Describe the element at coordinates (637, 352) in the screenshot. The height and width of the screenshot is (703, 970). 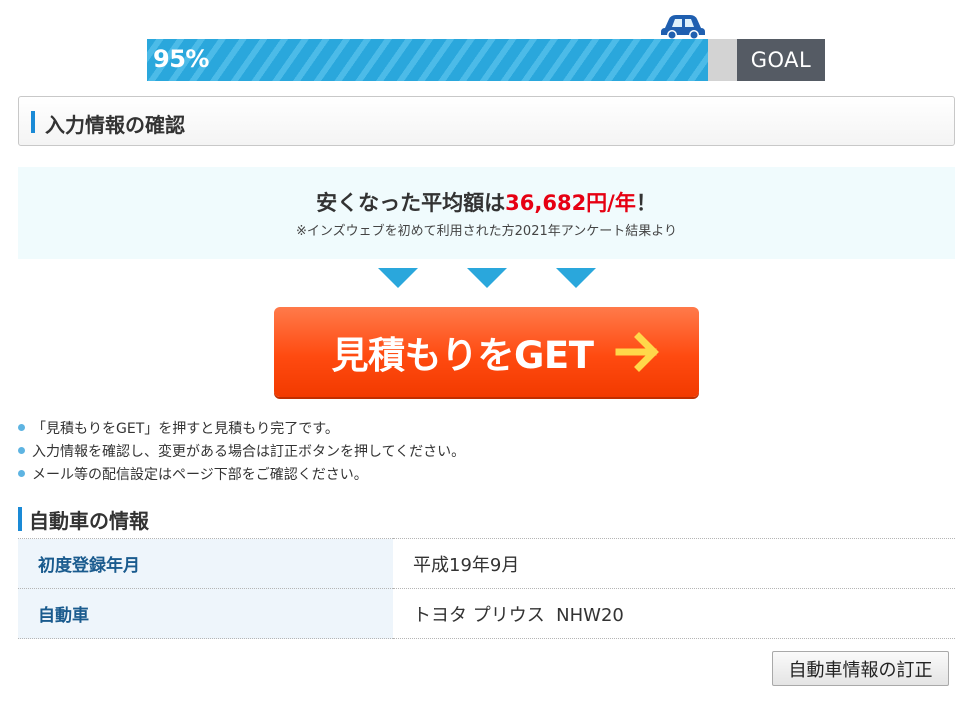
I see `arrow-right-icon` at that location.